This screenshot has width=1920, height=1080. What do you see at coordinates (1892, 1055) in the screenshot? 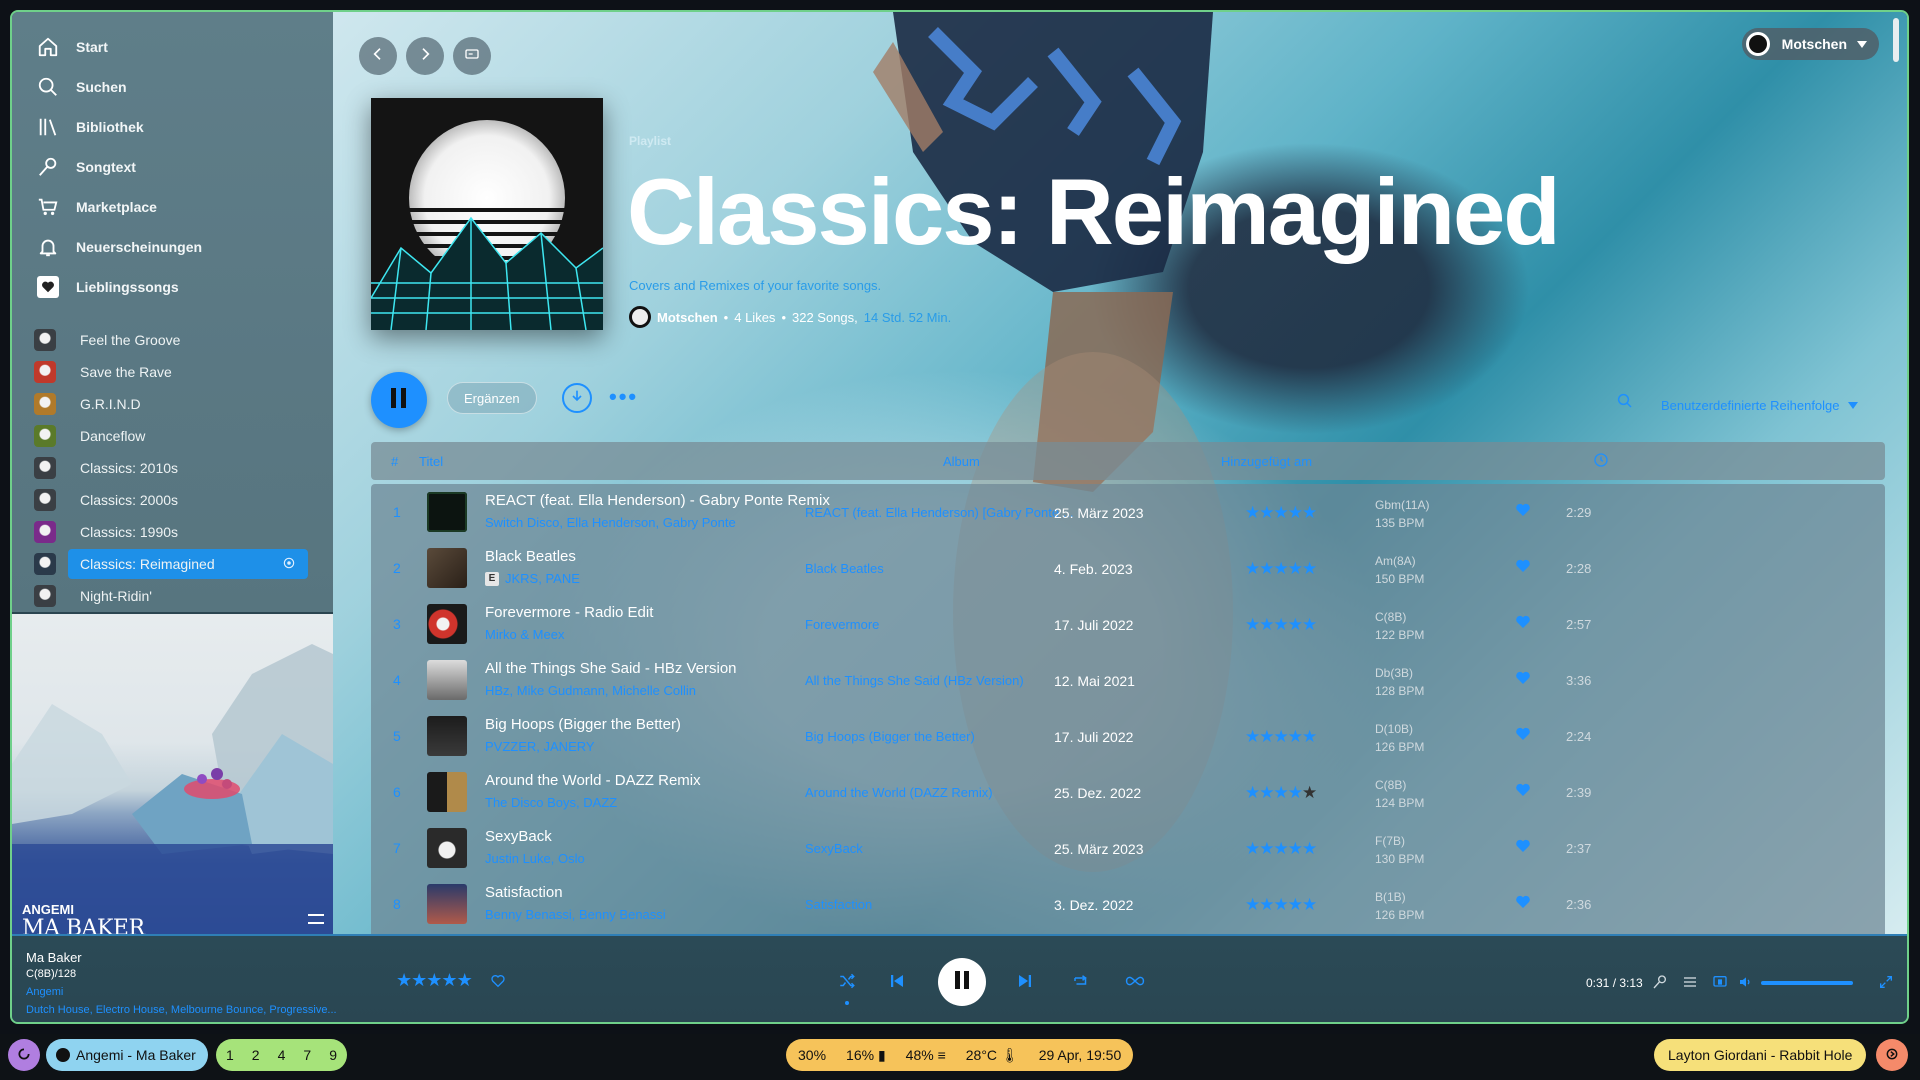
I see `power-button` at bounding box center [1892, 1055].